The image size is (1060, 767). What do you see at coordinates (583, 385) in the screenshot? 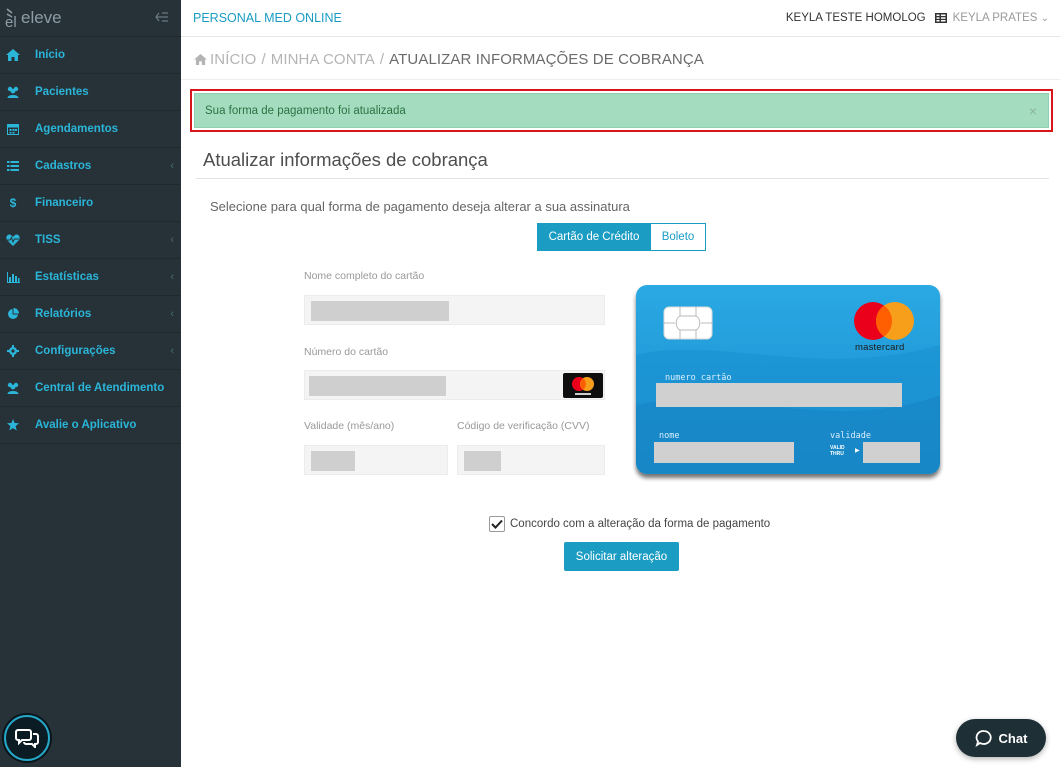
I see `mastercard-icon` at bounding box center [583, 385].